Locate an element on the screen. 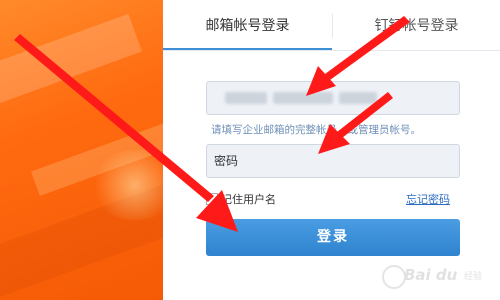  banner-stripe is located at coordinates (71, 60).